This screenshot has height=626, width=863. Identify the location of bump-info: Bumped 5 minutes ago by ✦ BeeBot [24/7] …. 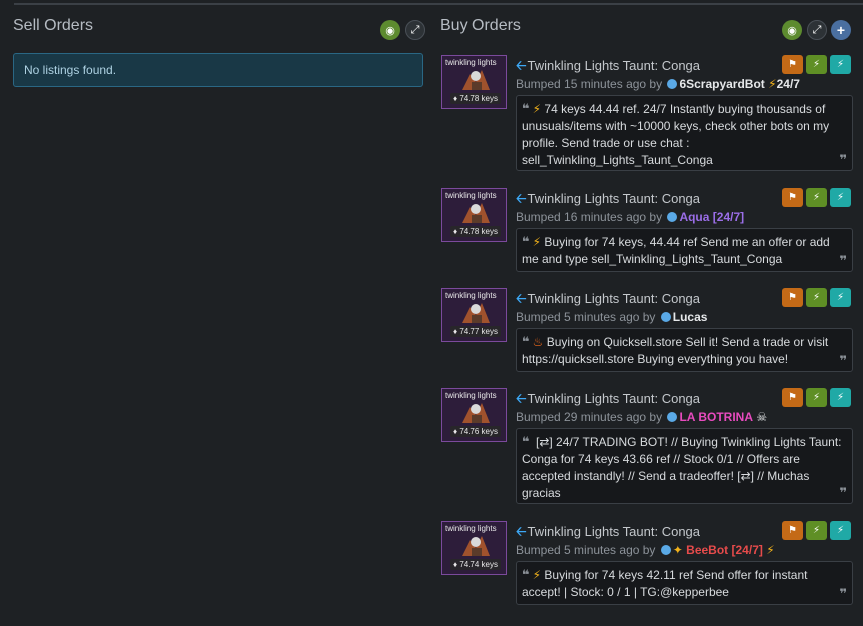
(645, 550).